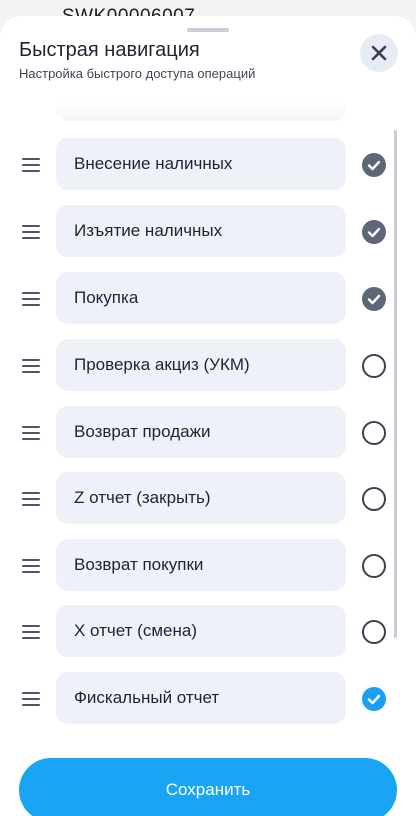  I want to click on operation-pill: Изъятие наличных, so click(201, 231).